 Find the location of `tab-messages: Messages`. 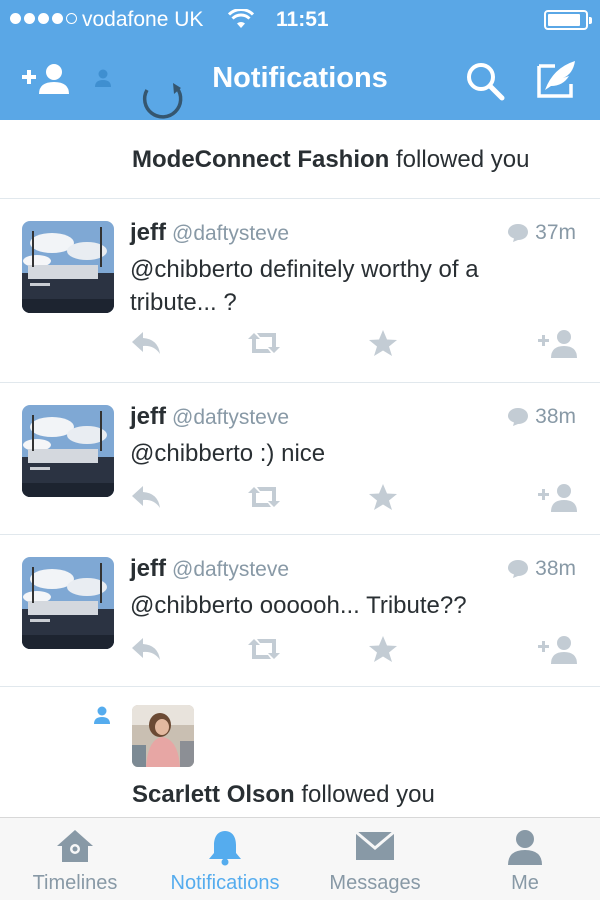

tab-messages: Messages is located at coordinates (375, 859).